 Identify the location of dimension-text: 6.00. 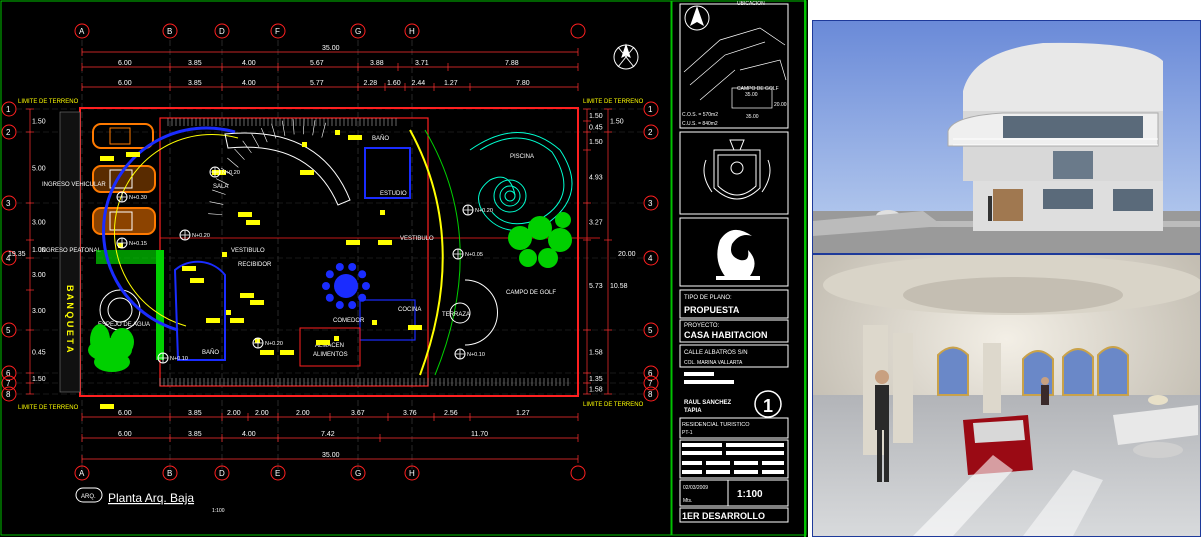
(125, 83).